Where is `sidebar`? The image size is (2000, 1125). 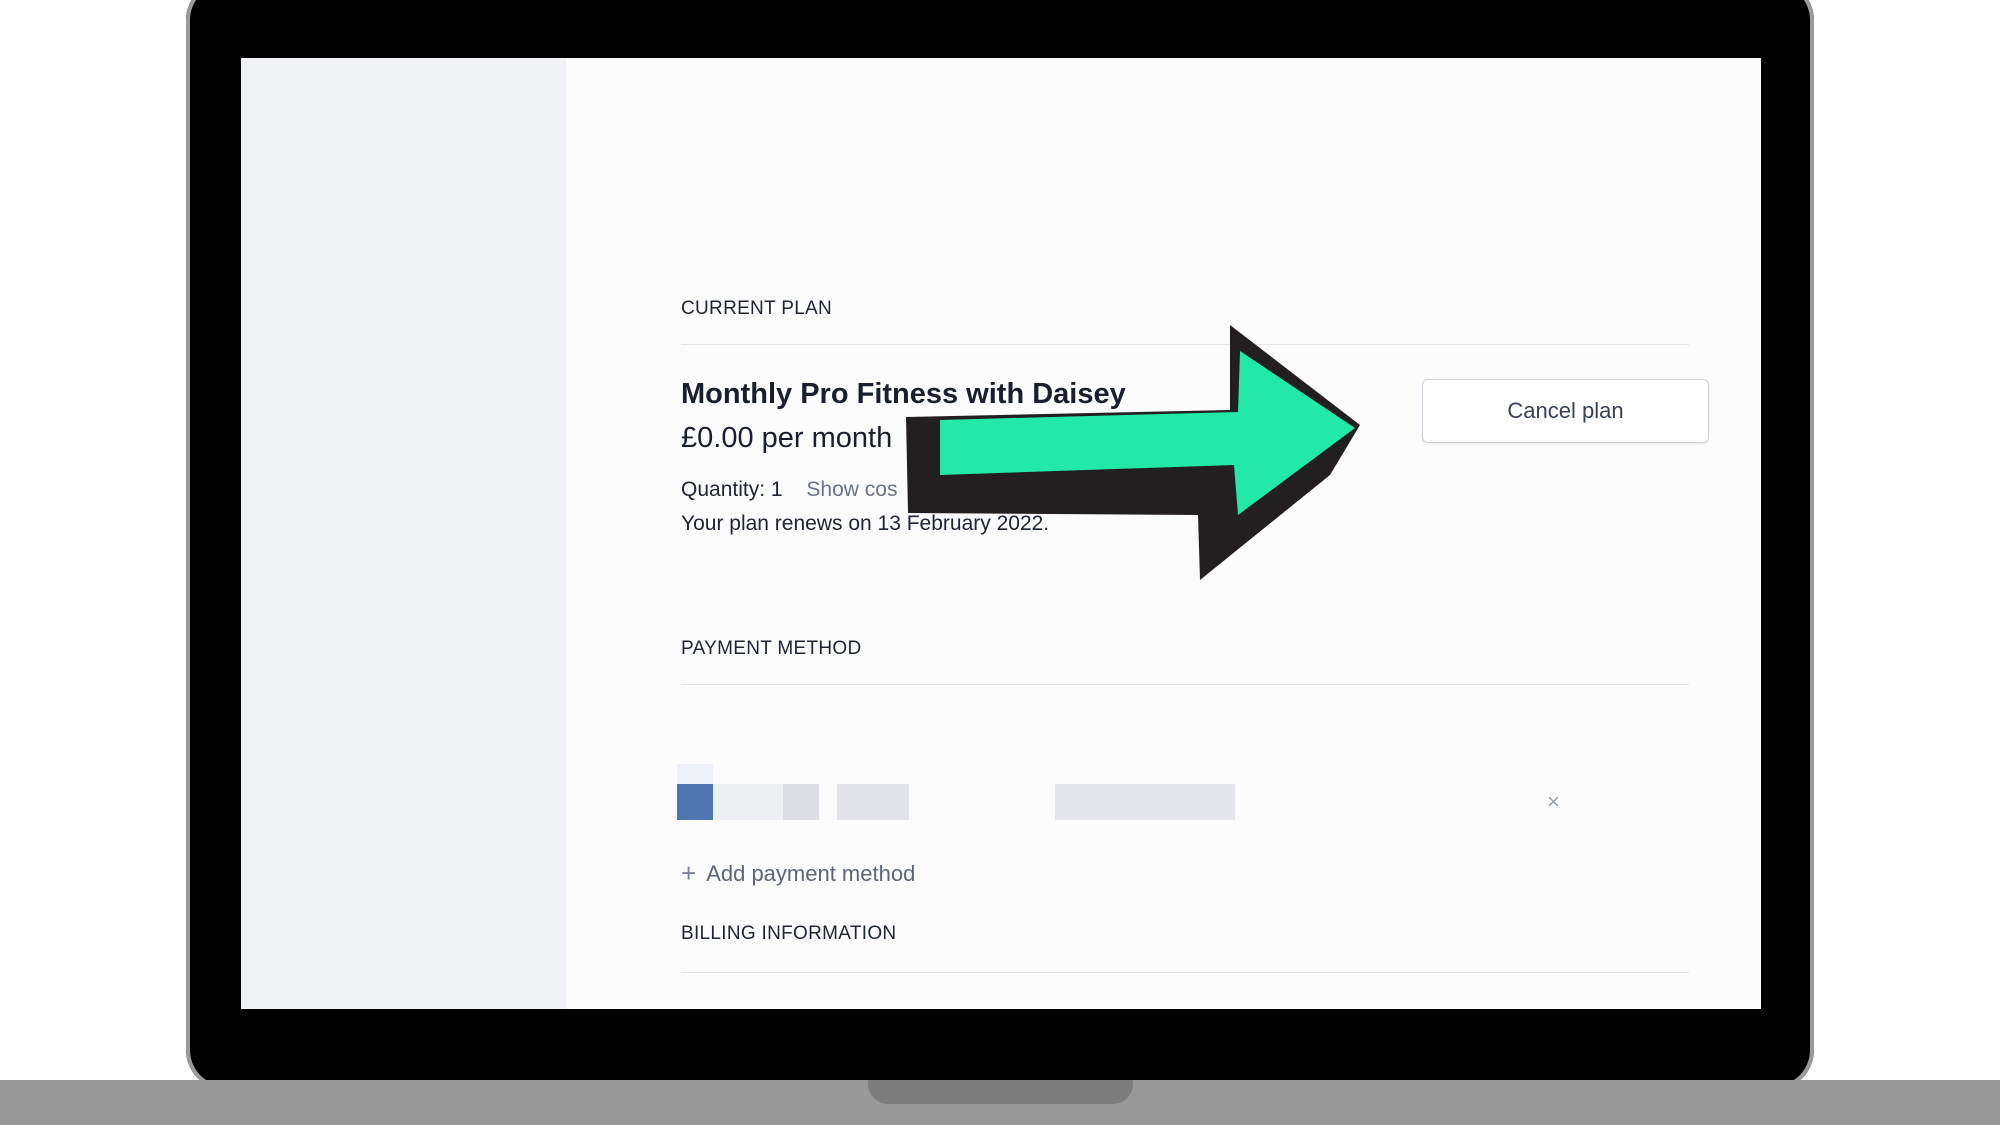
sidebar is located at coordinates (403, 533).